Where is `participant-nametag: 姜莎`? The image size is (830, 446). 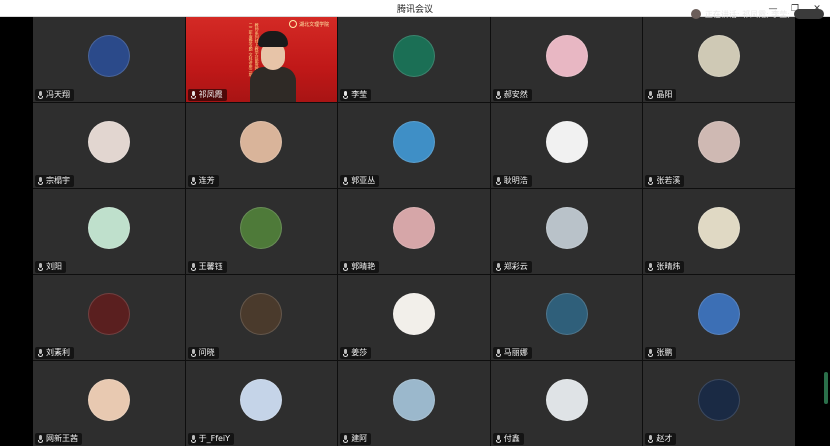
participant-nametag: 姜莎 is located at coordinates (356, 353).